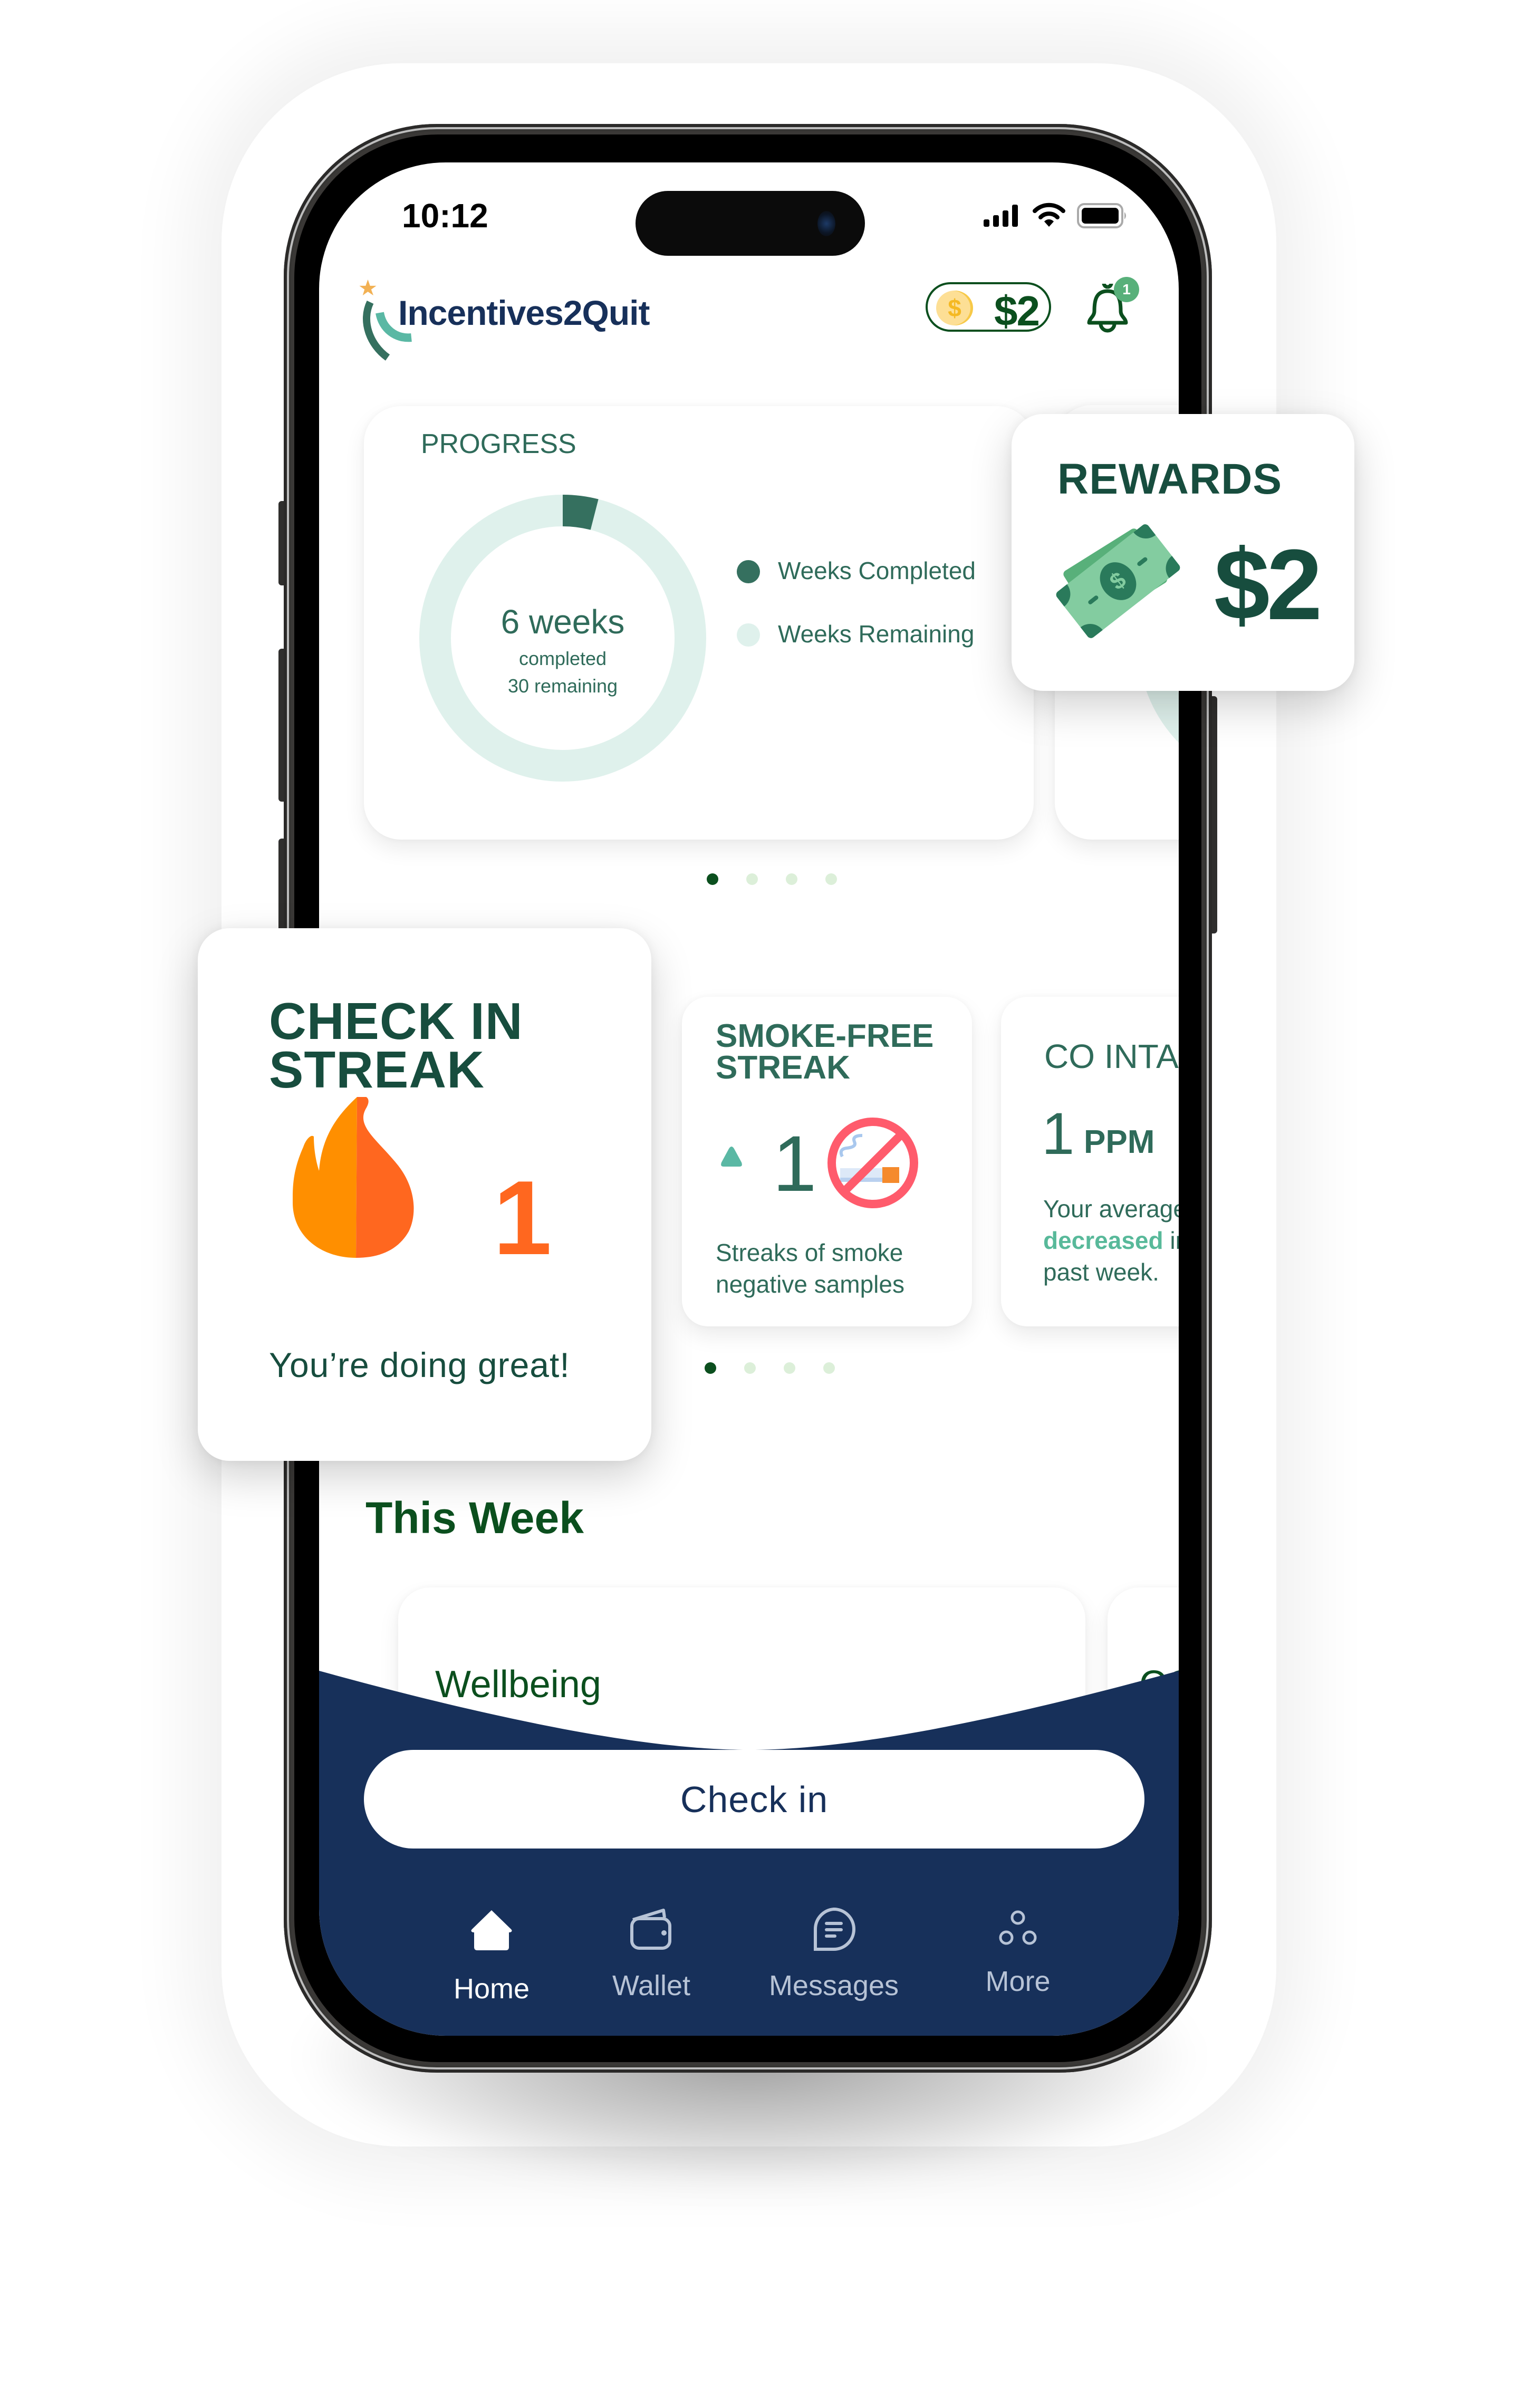  I want to click on legend-dot-completed, so click(748, 571).